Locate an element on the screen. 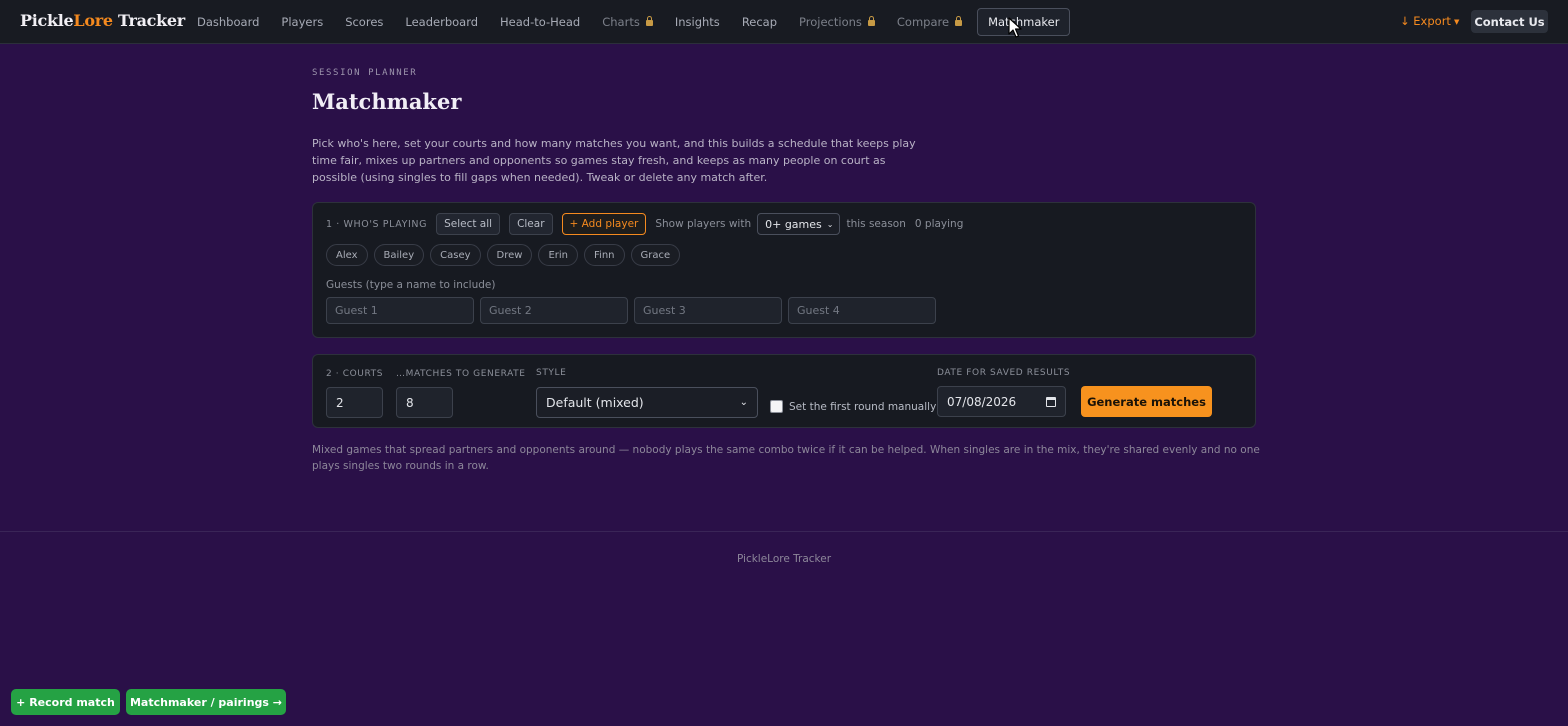  this-season-label: this season is located at coordinates (876, 224).